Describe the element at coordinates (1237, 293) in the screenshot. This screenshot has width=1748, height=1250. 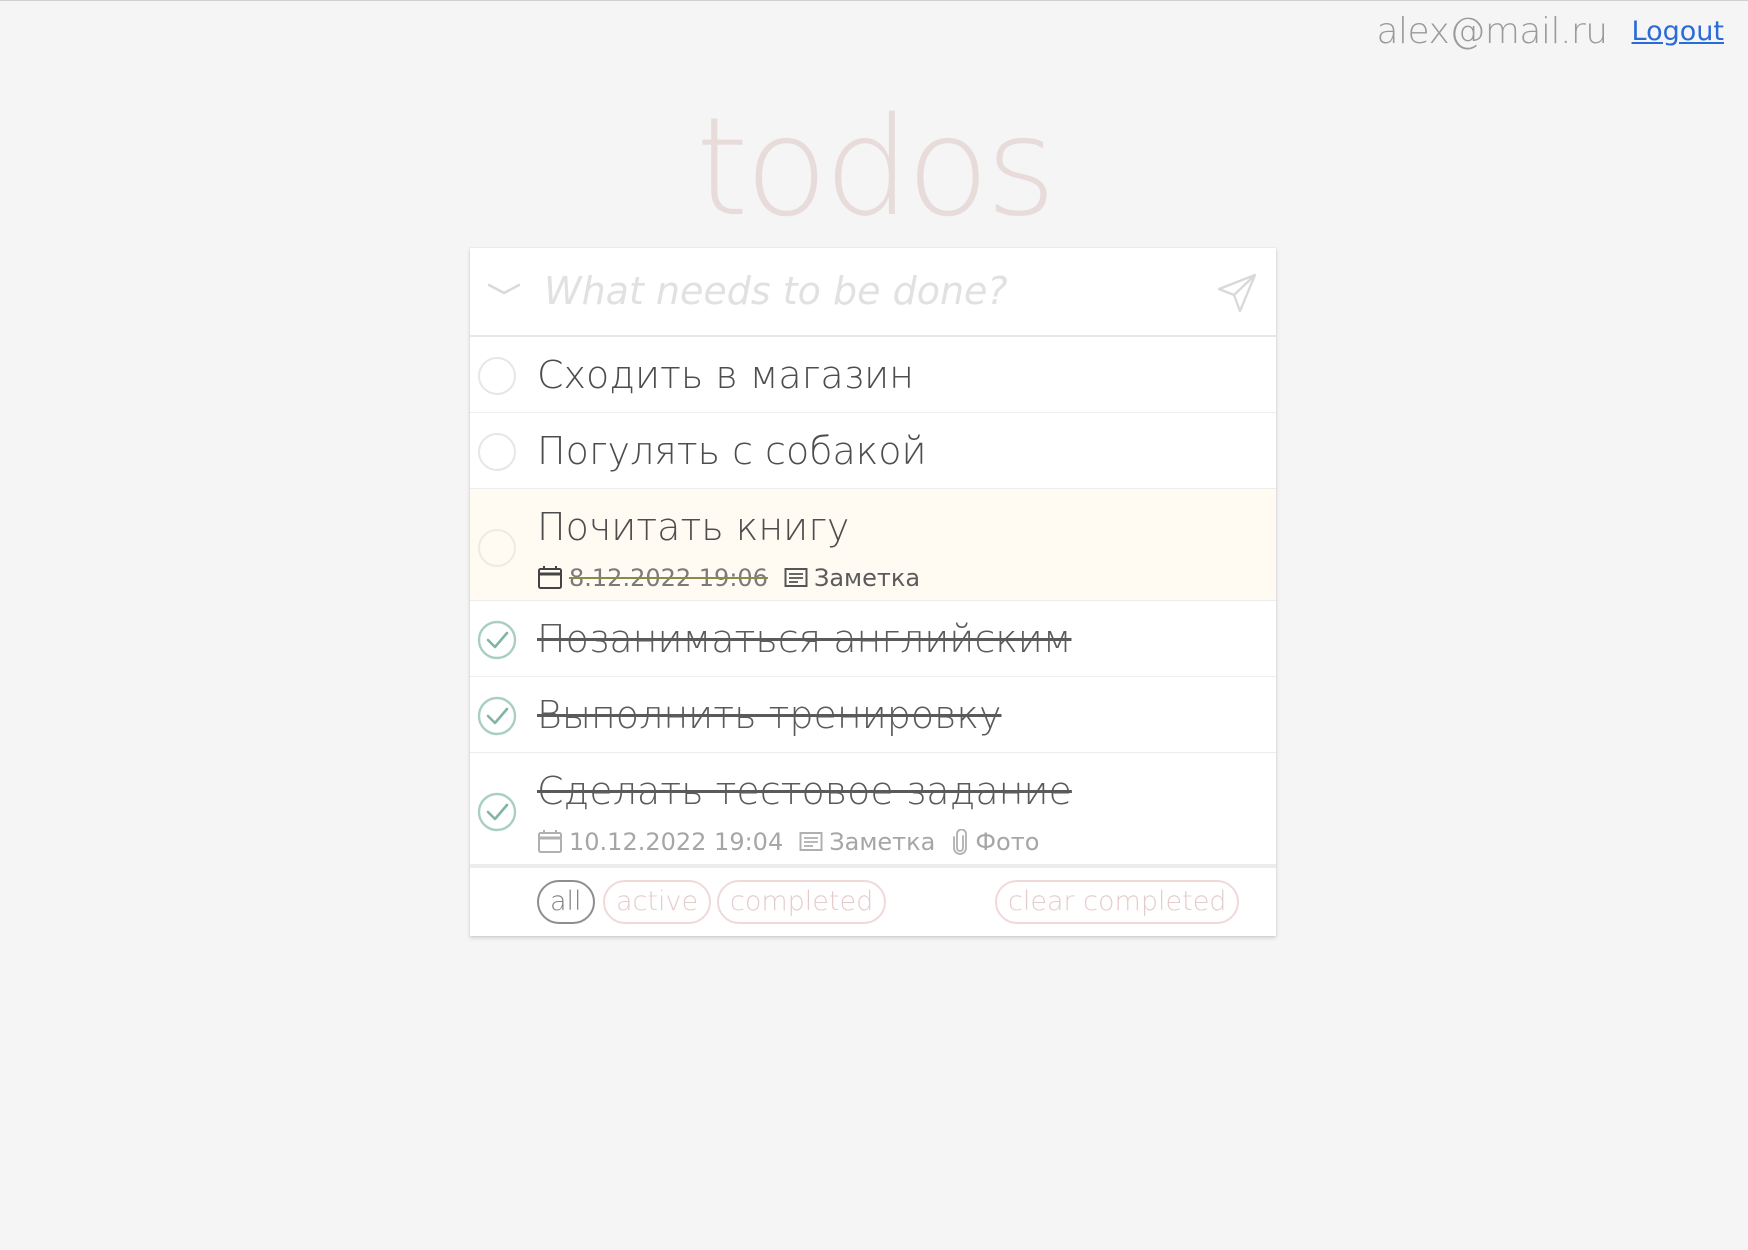
I see `send-plane-icon` at that location.